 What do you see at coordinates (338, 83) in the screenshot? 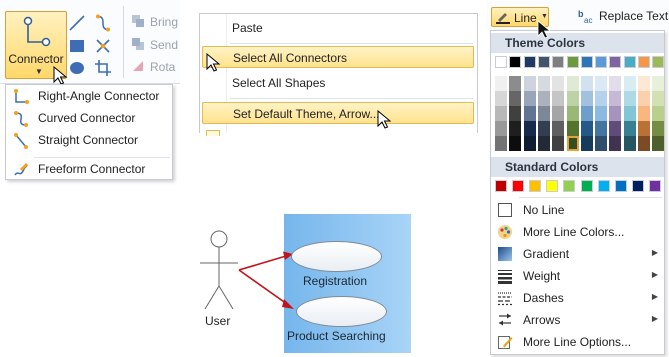
I see `menu-item-select-all-shapes: Select All Shapes` at bounding box center [338, 83].